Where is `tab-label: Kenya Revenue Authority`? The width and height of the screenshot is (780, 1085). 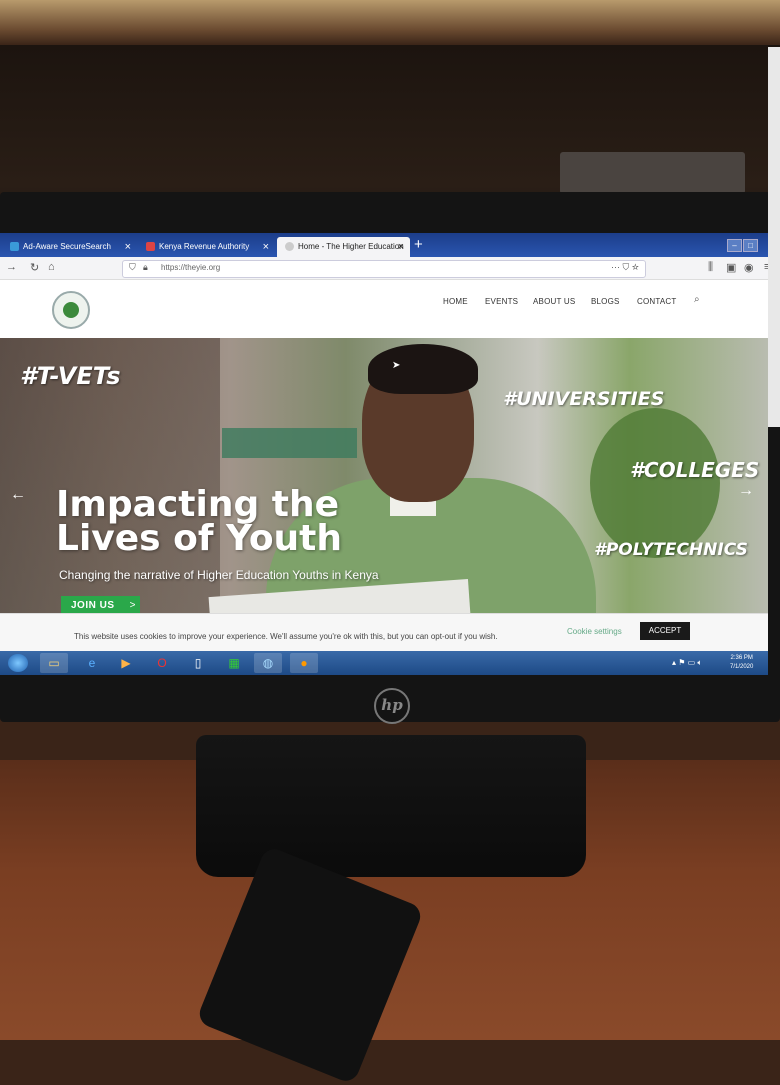 tab-label: Kenya Revenue Authority is located at coordinates (204, 246).